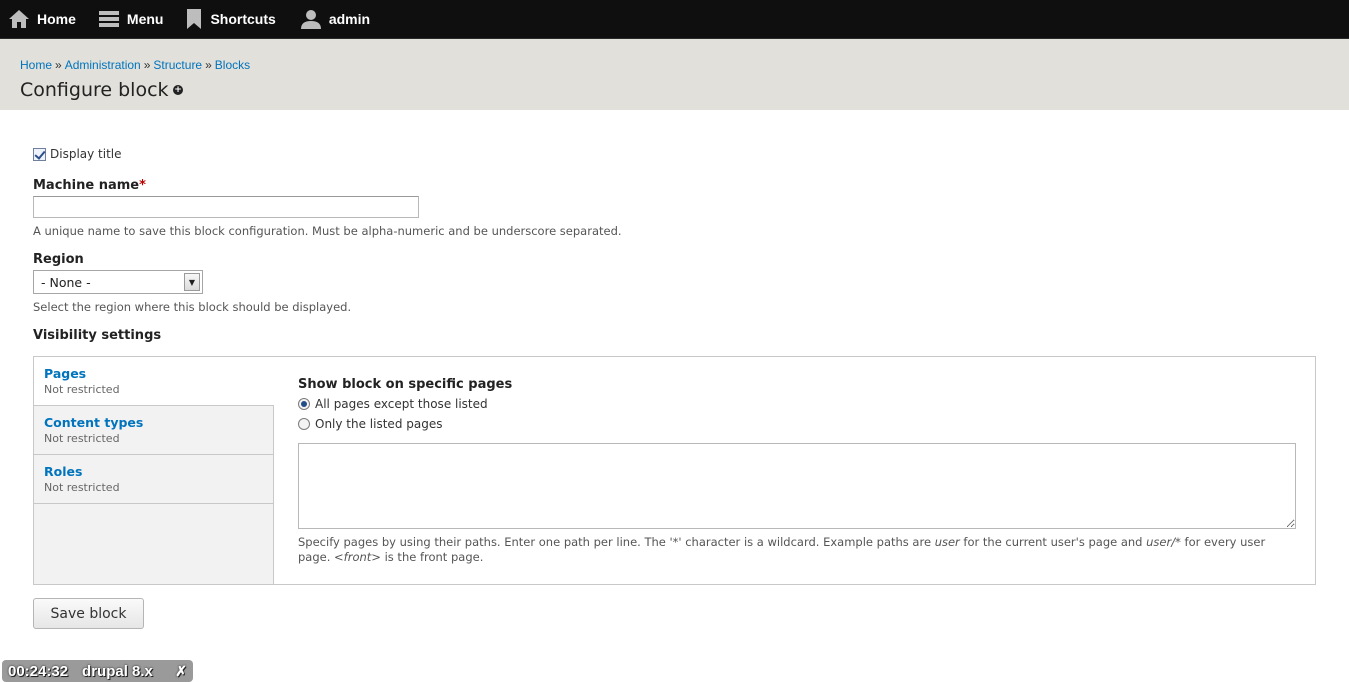  Describe the element at coordinates (38, 671) in the screenshot. I see `recorder-time: 00:24:32` at that location.